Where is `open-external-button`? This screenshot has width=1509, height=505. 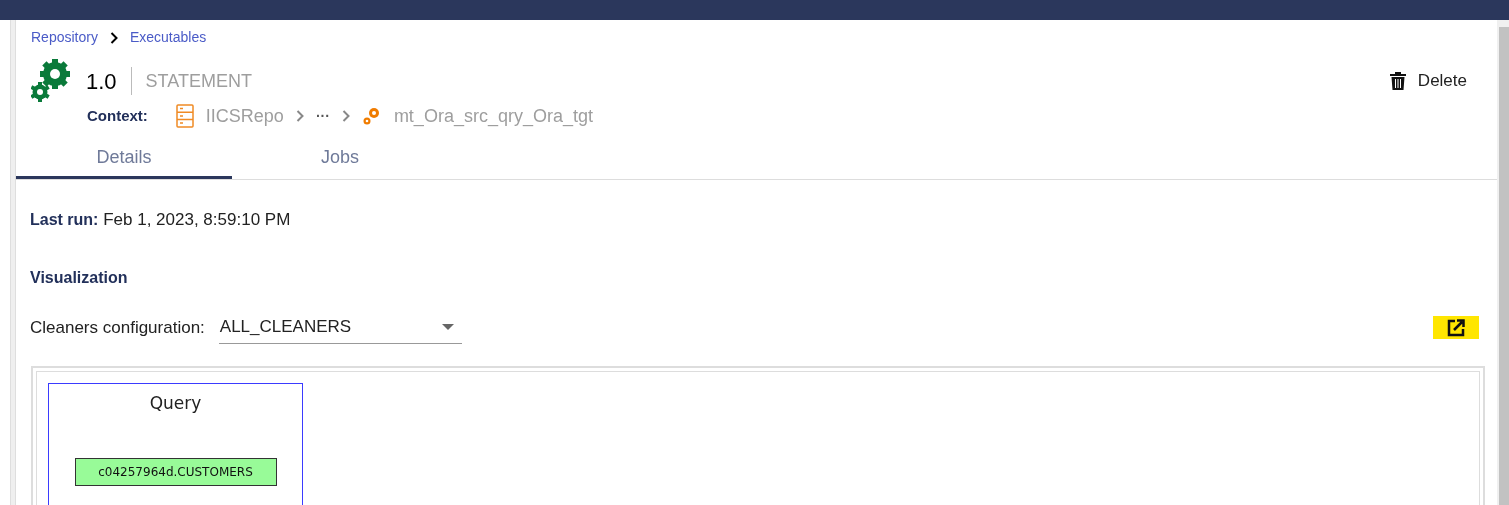 open-external-button is located at coordinates (1456, 327).